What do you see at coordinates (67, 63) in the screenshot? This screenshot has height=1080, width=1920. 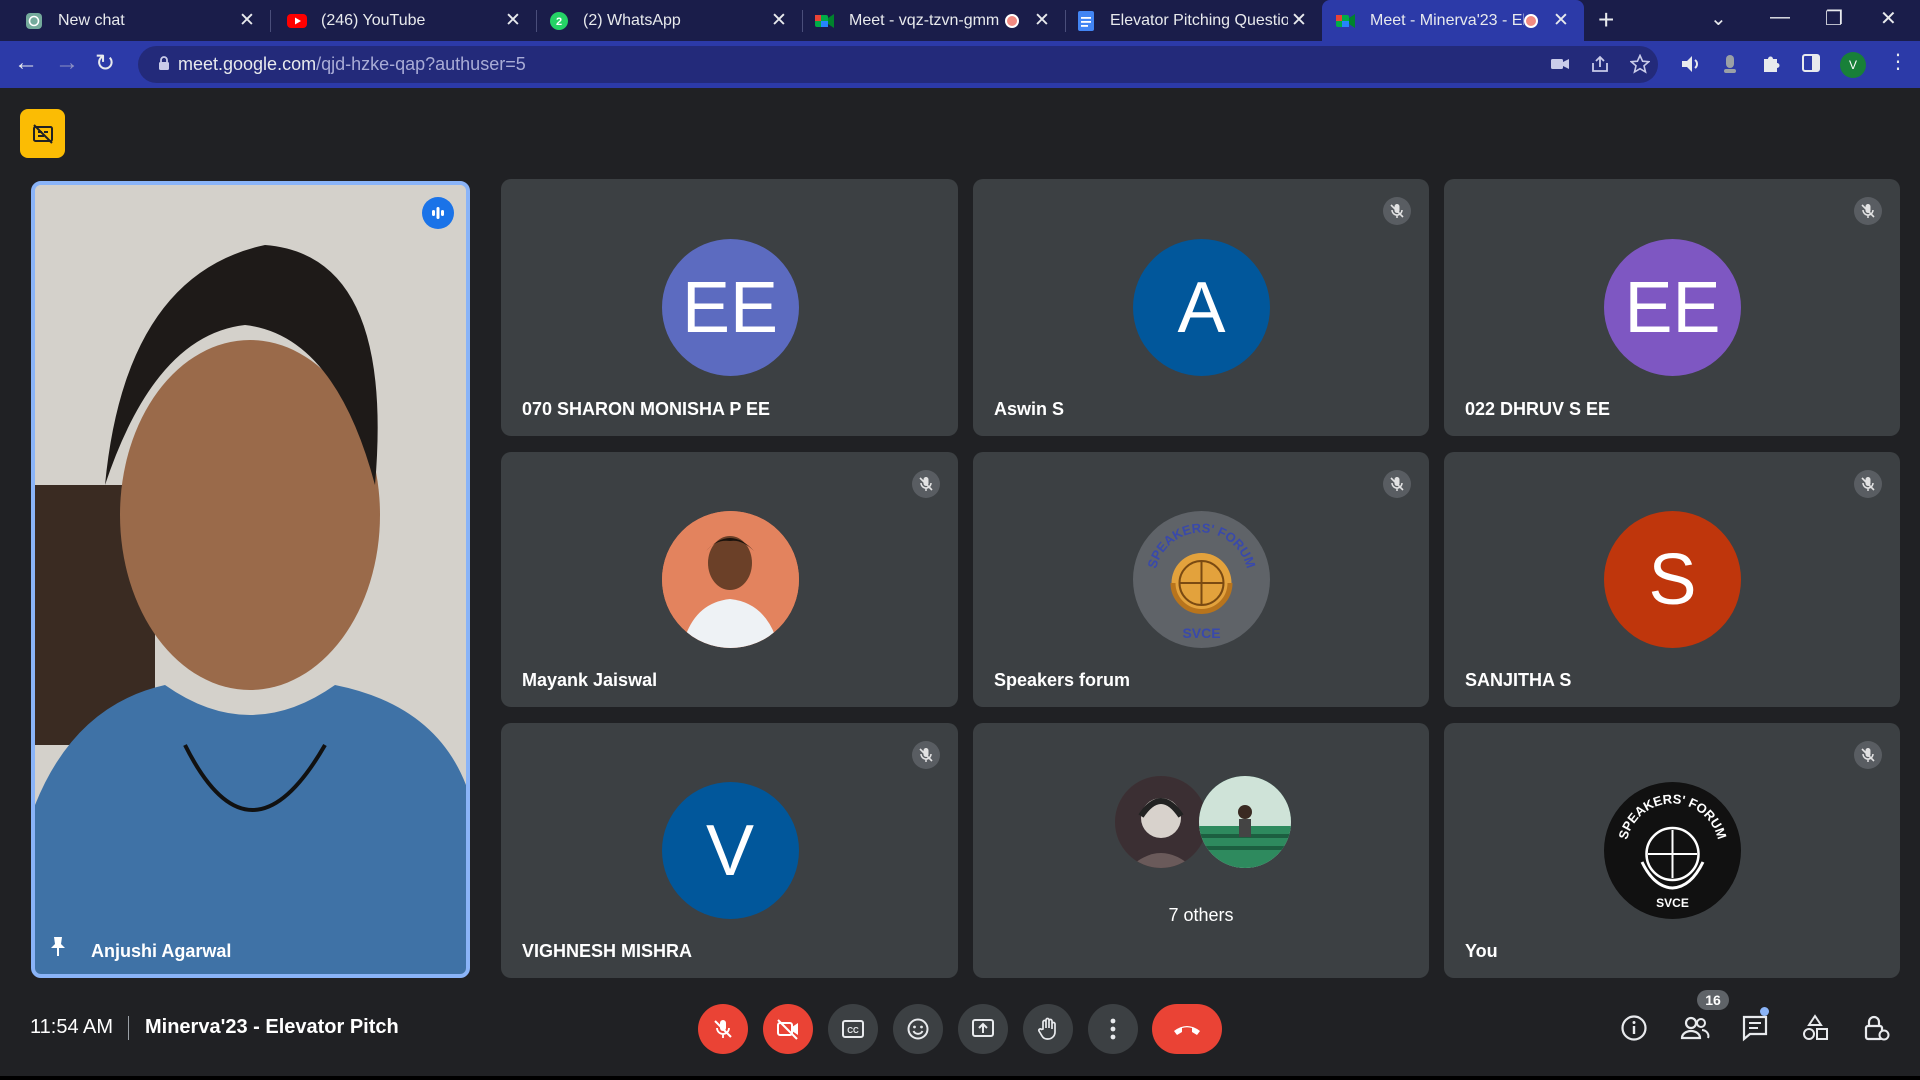 I see `forward-icon: →` at bounding box center [67, 63].